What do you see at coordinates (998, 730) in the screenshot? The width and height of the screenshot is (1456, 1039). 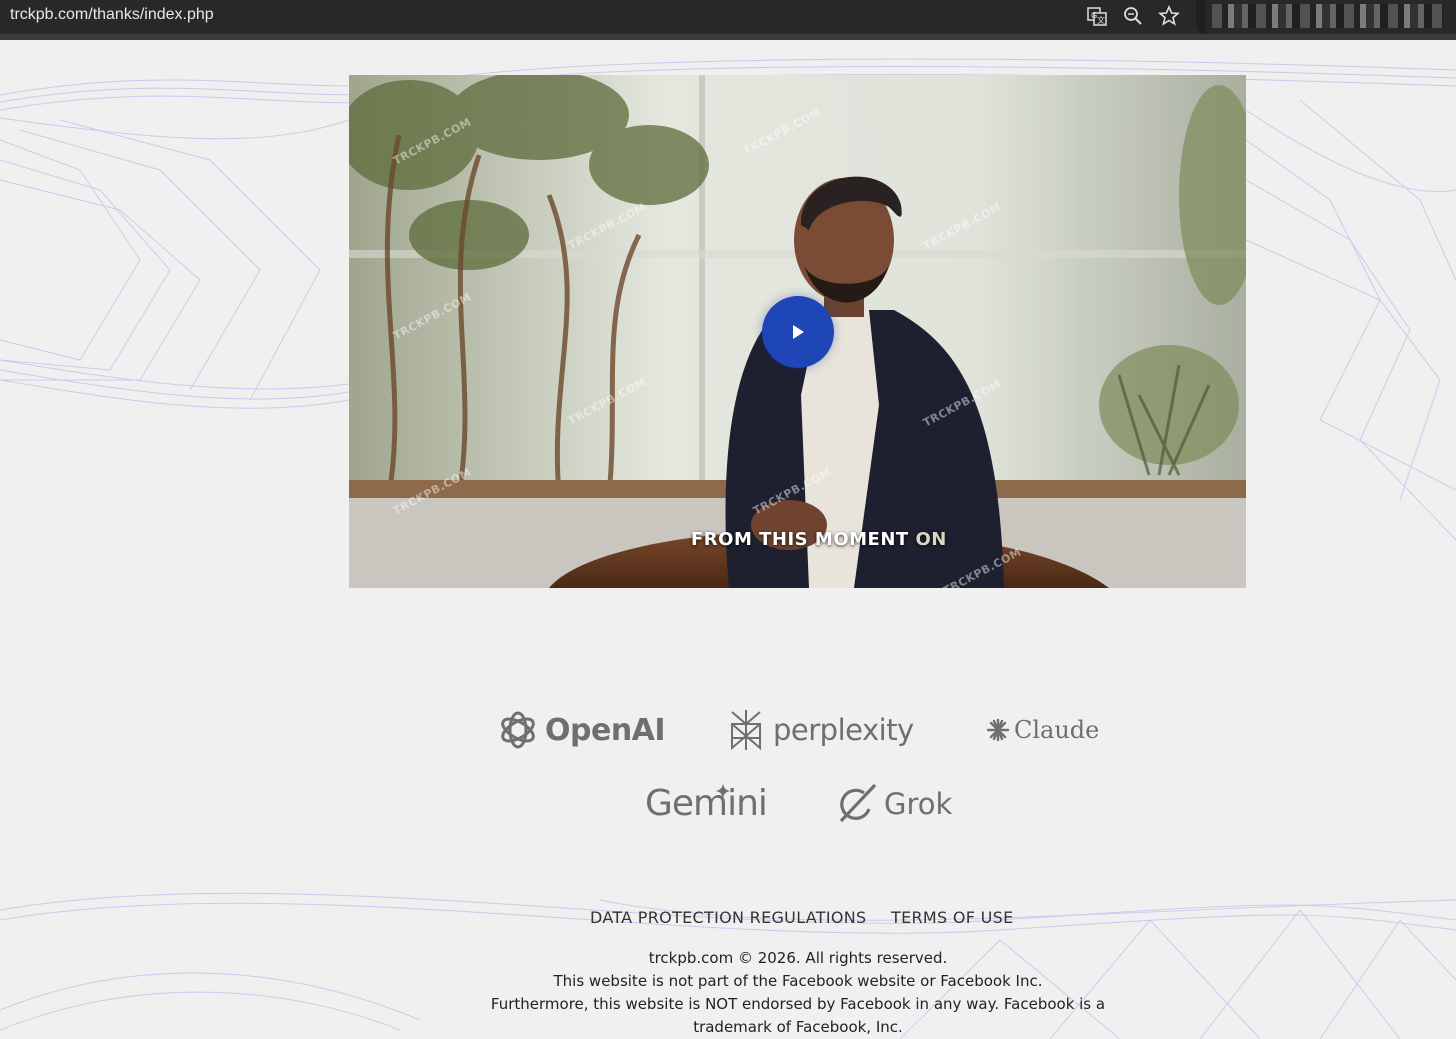 I see `claude-starburst-icon` at bounding box center [998, 730].